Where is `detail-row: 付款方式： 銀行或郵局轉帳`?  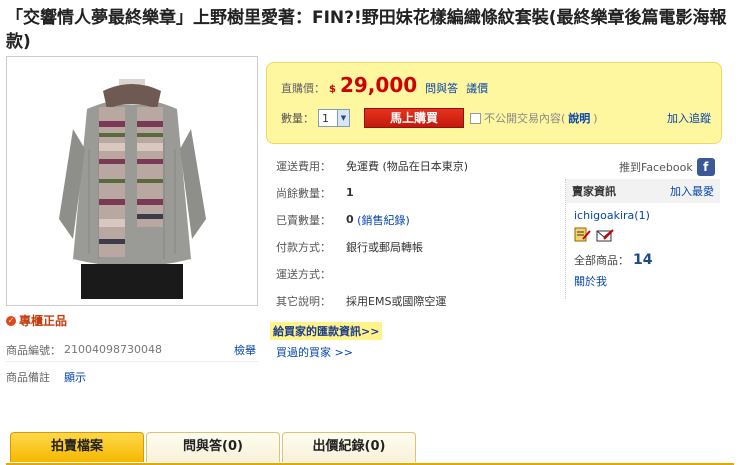 detail-row: 付款方式： 銀行或郵局轉帳 is located at coordinates (421, 246).